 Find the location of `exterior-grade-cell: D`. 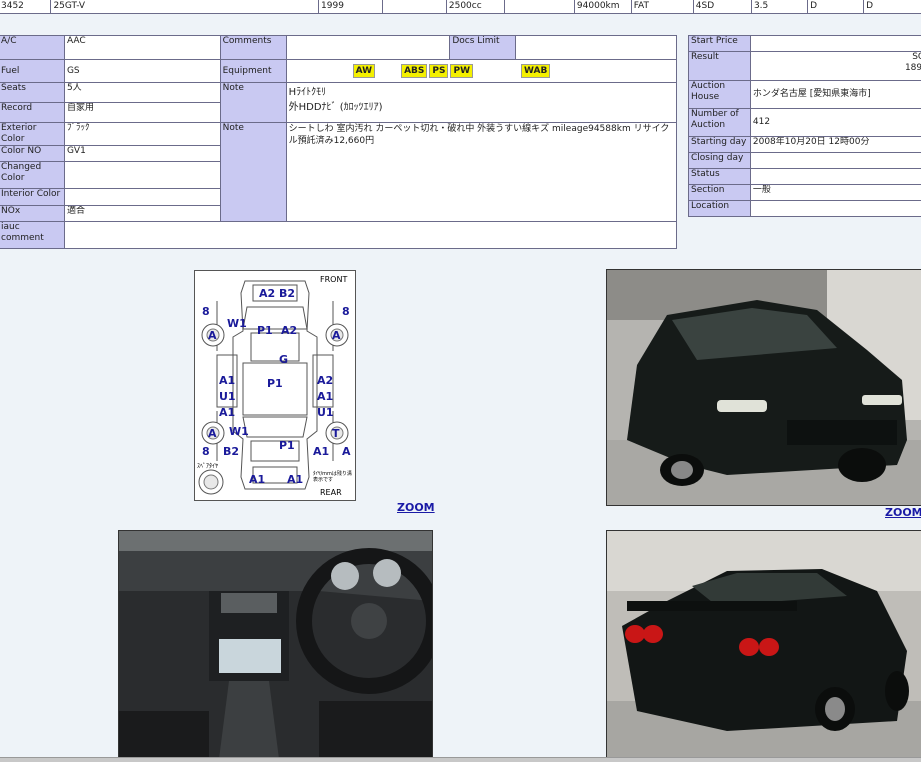

exterior-grade-cell: D is located at coordinates (892, 7).